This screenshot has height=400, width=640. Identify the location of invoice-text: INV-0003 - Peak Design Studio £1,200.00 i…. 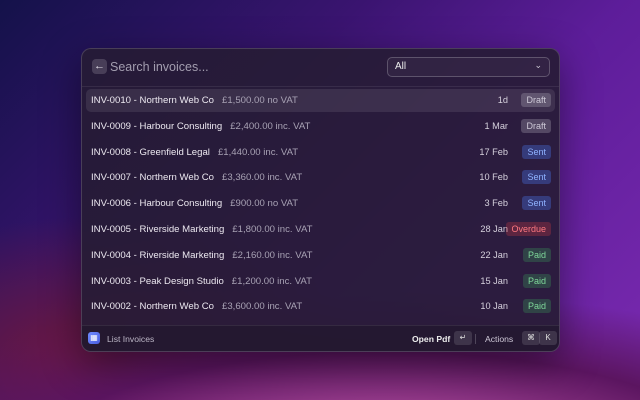
(201, 281).